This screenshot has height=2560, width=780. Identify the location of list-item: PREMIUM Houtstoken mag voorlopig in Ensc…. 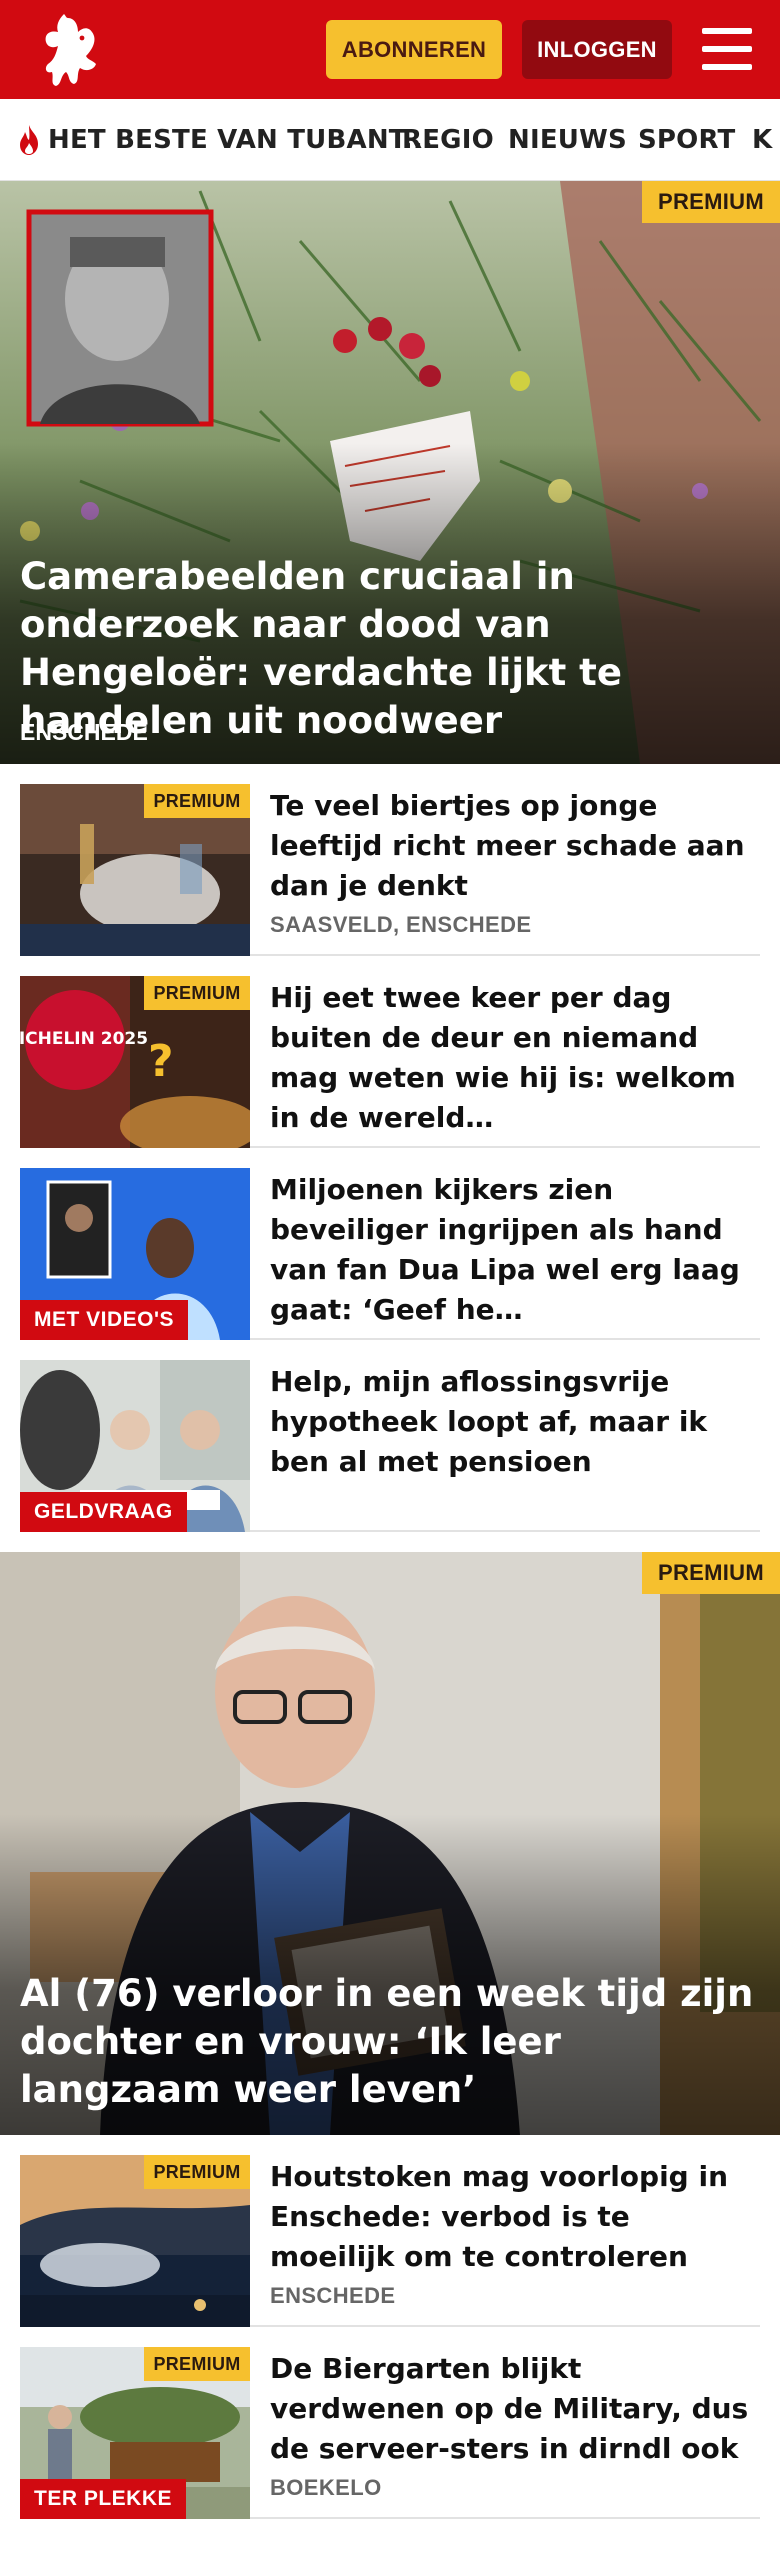
(390, 2231).